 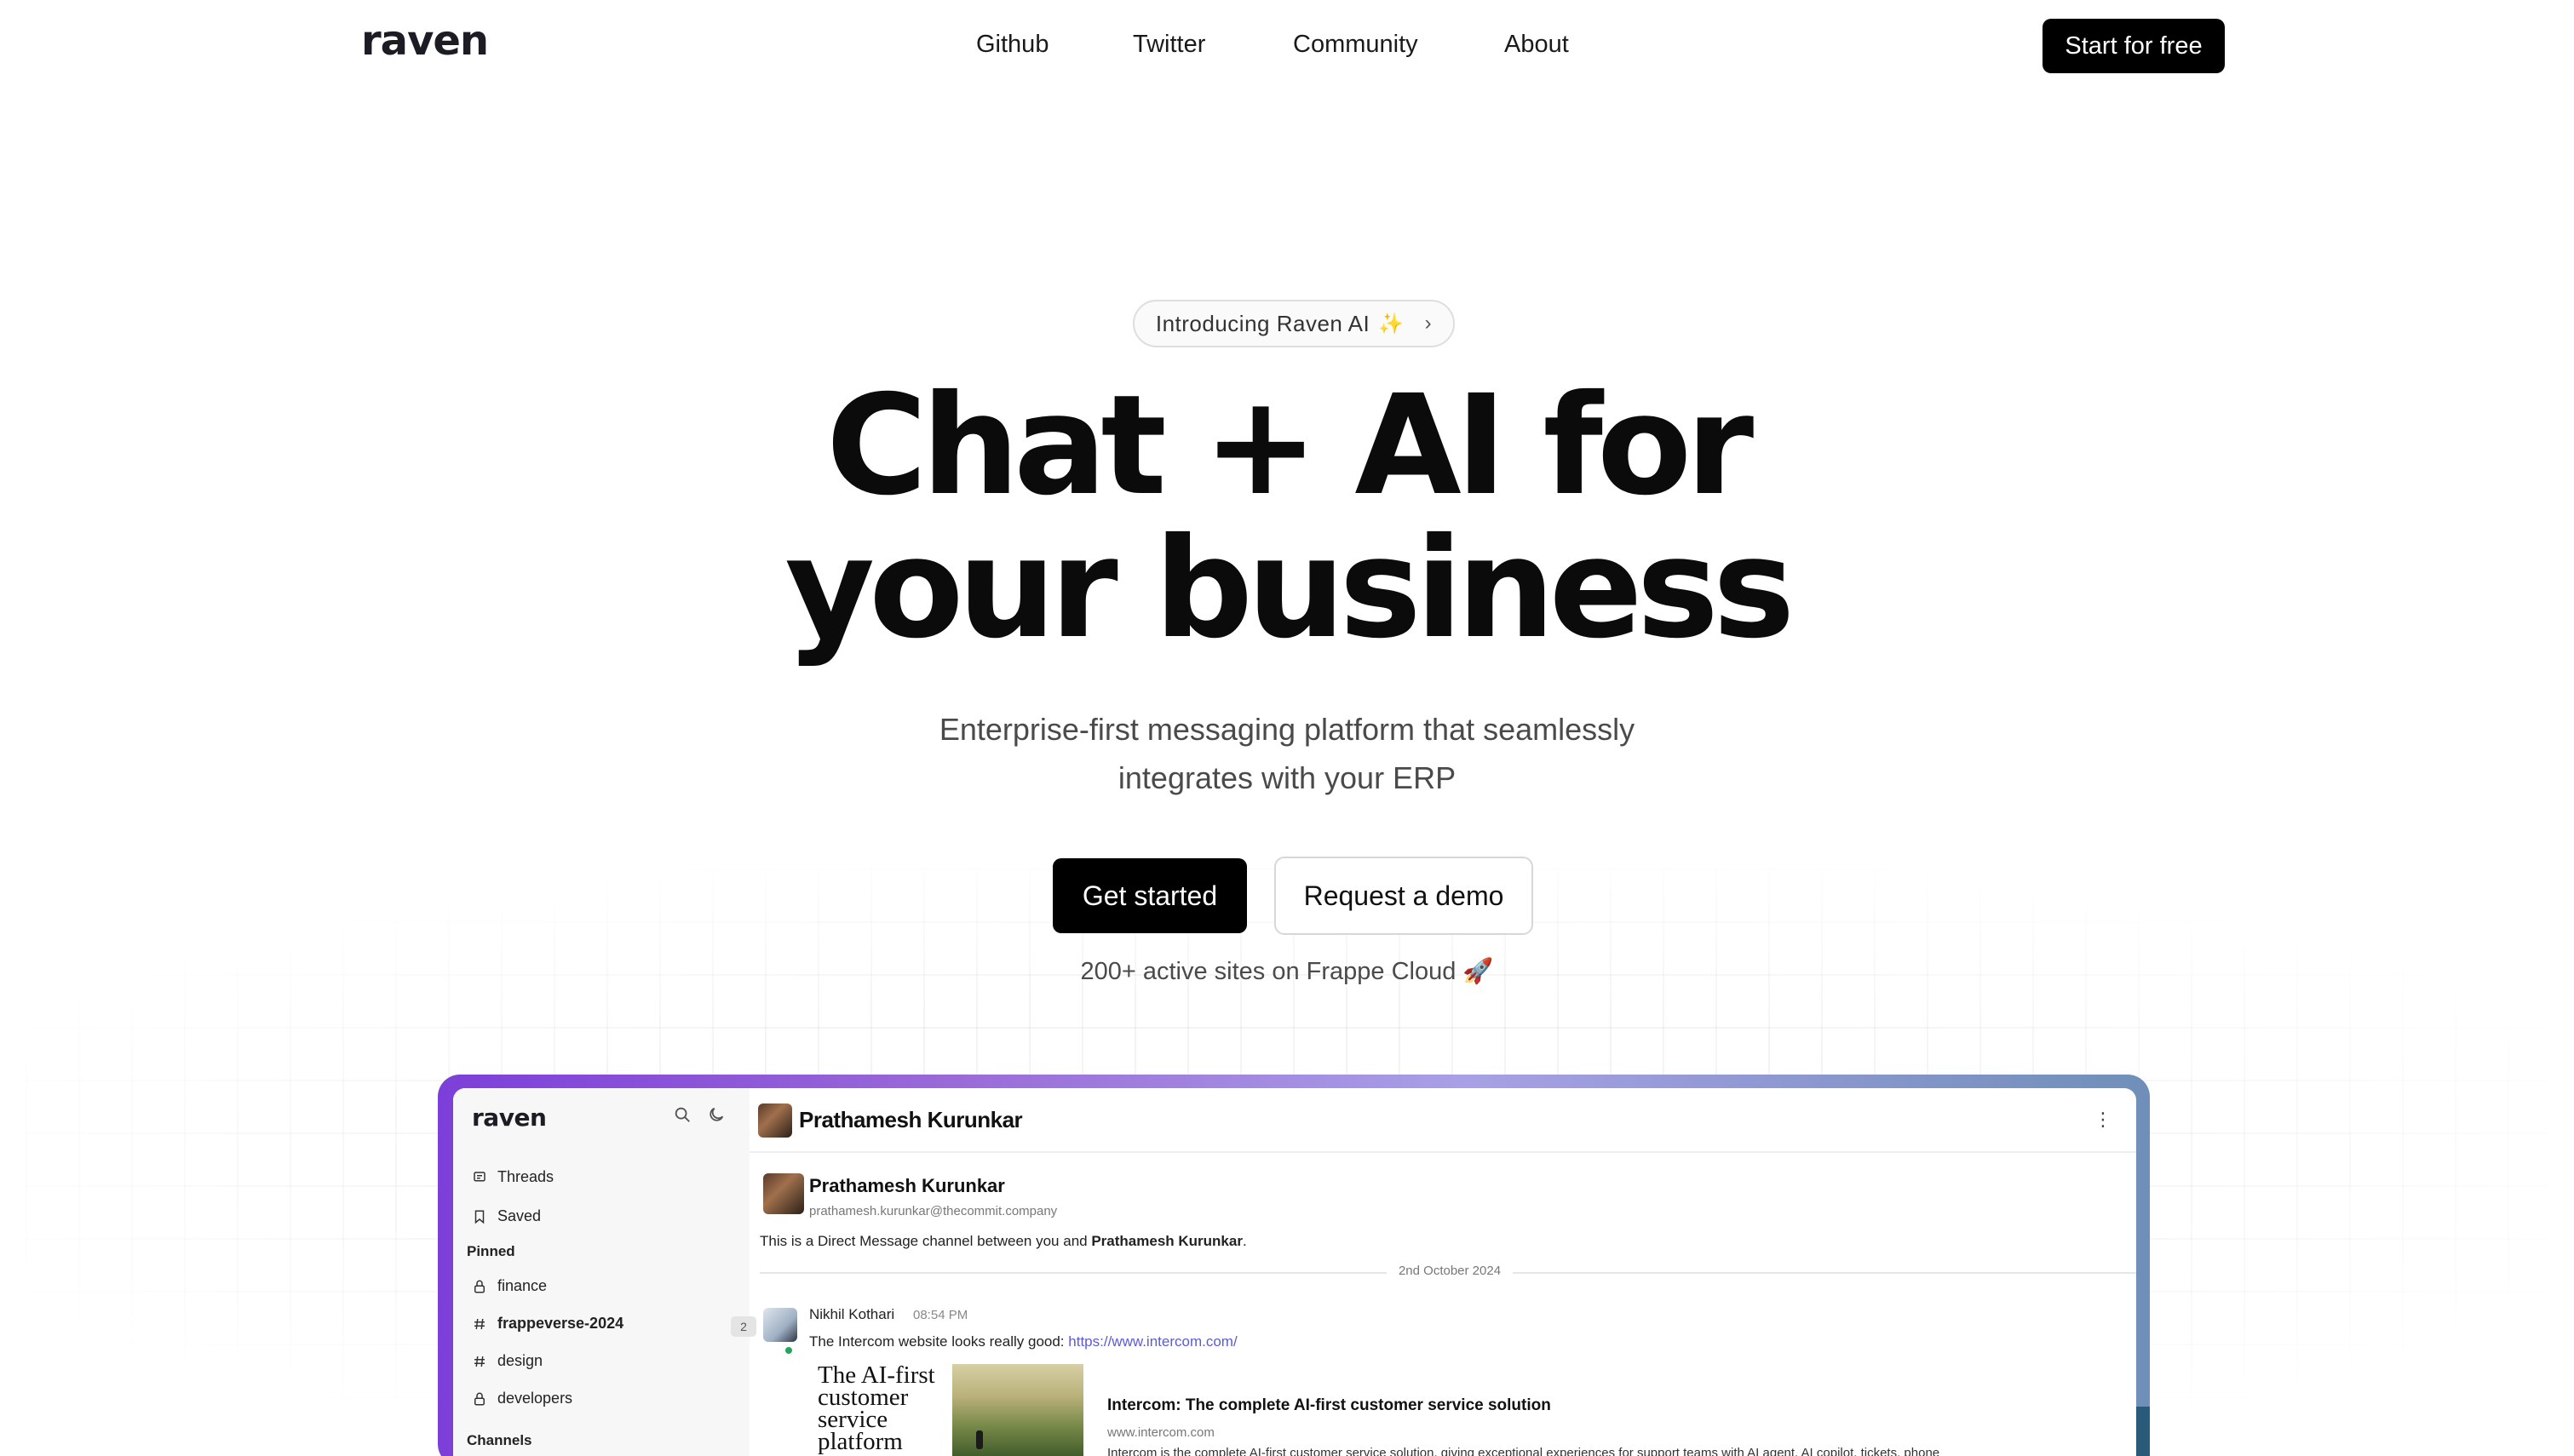 I want to click on sidebar-item-threads: Threads, so click(x=513, y=1177).